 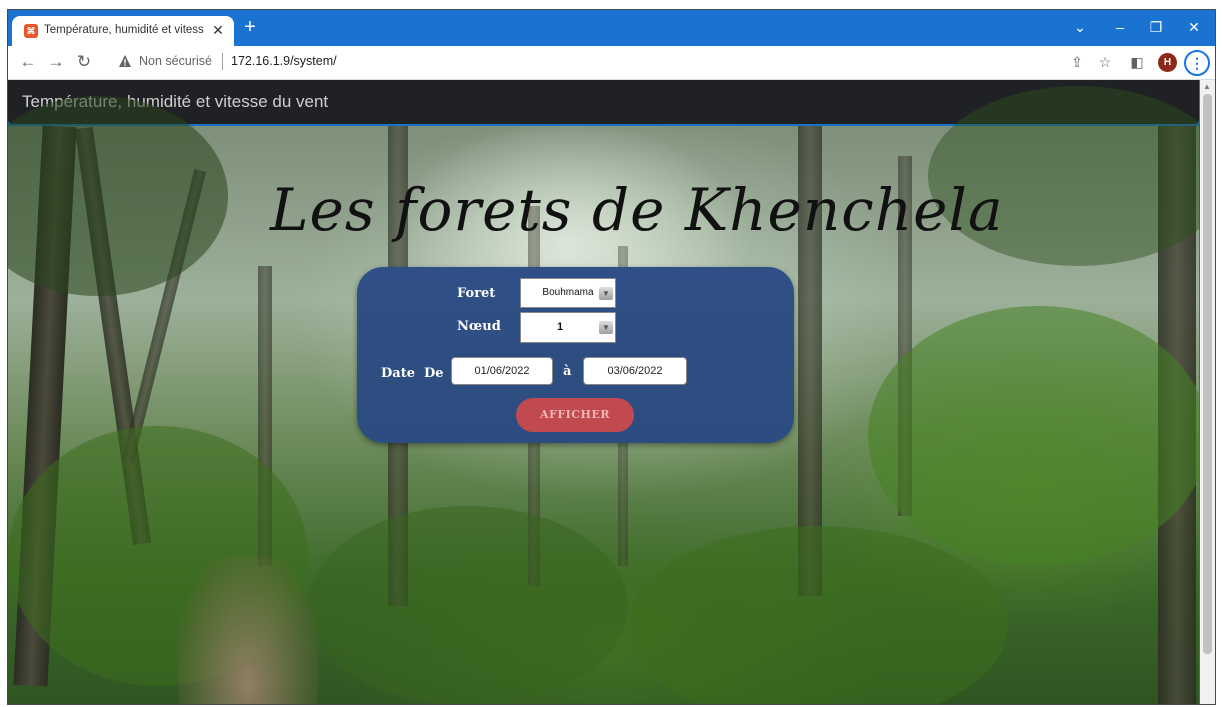 What do you see at coordinates (56, 62) in the screenshot?
I see `forward-icon: →` at bounding box center [56, 62].